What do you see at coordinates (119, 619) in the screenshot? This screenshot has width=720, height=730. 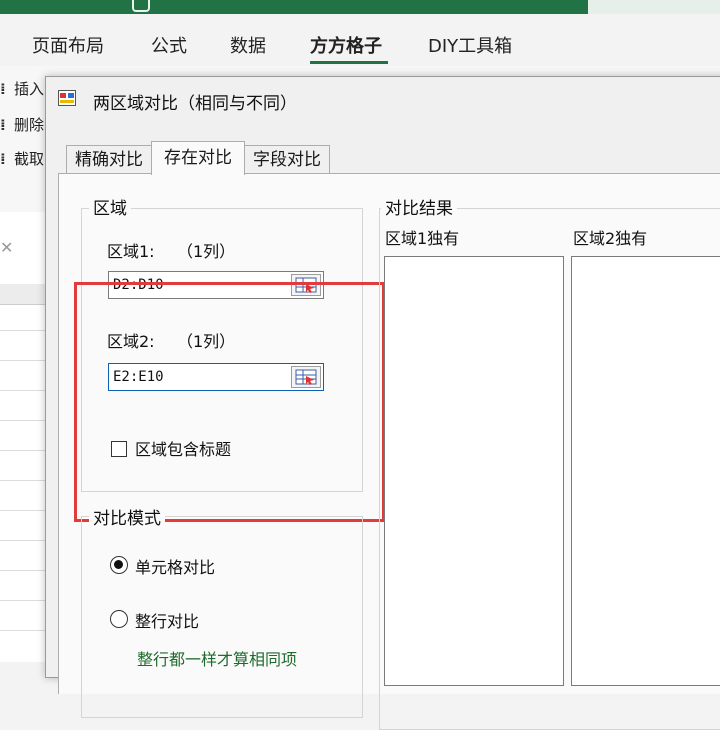 I see `row-compare-radio` at bounding box center [119, 619].